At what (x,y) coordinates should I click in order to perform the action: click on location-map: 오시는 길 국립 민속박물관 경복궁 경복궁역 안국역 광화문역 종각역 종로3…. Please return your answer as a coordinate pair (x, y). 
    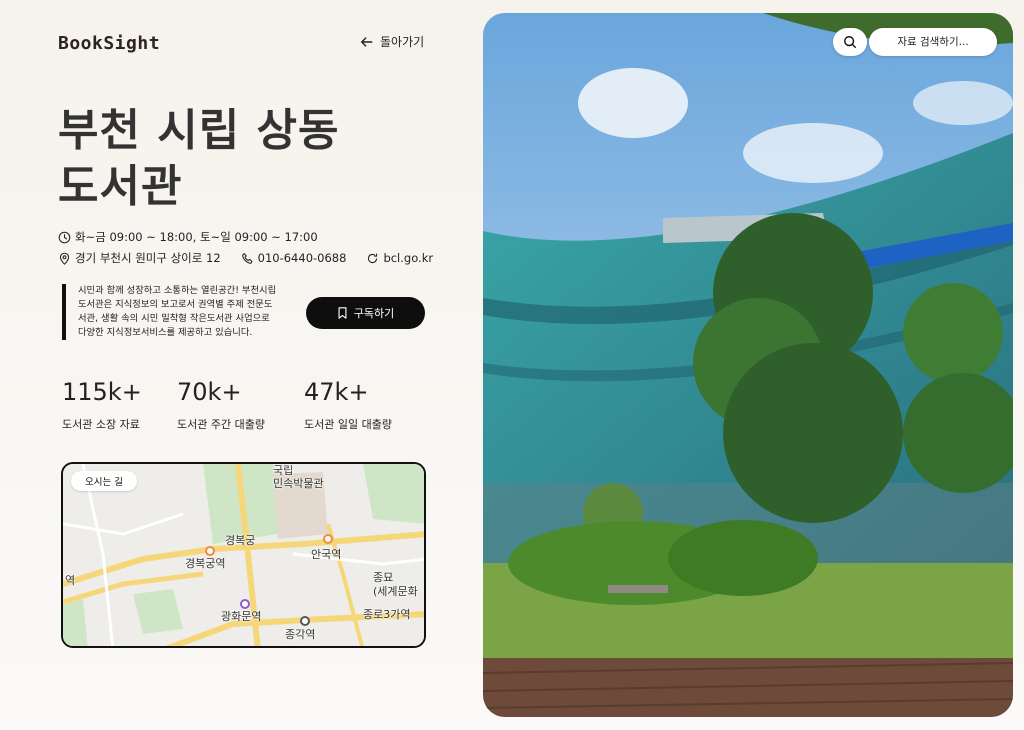
    Looking at the image, I should click on (243, 555).